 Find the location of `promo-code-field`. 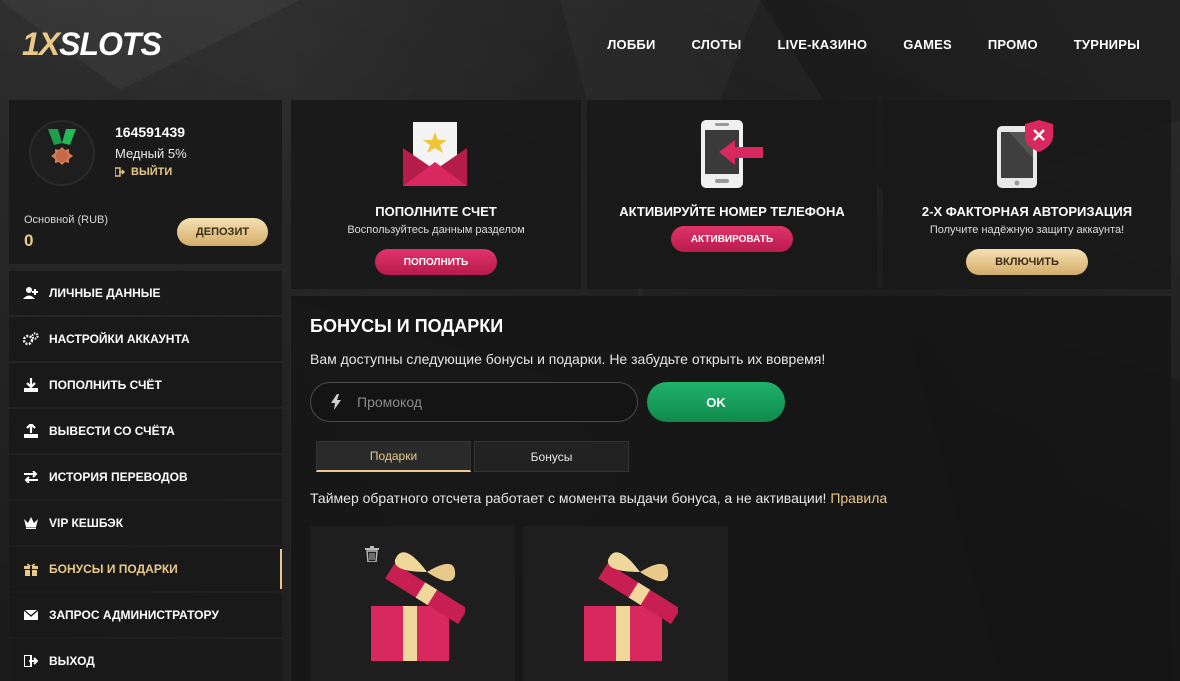

promo-code-field is located at coordinates (474, 402).